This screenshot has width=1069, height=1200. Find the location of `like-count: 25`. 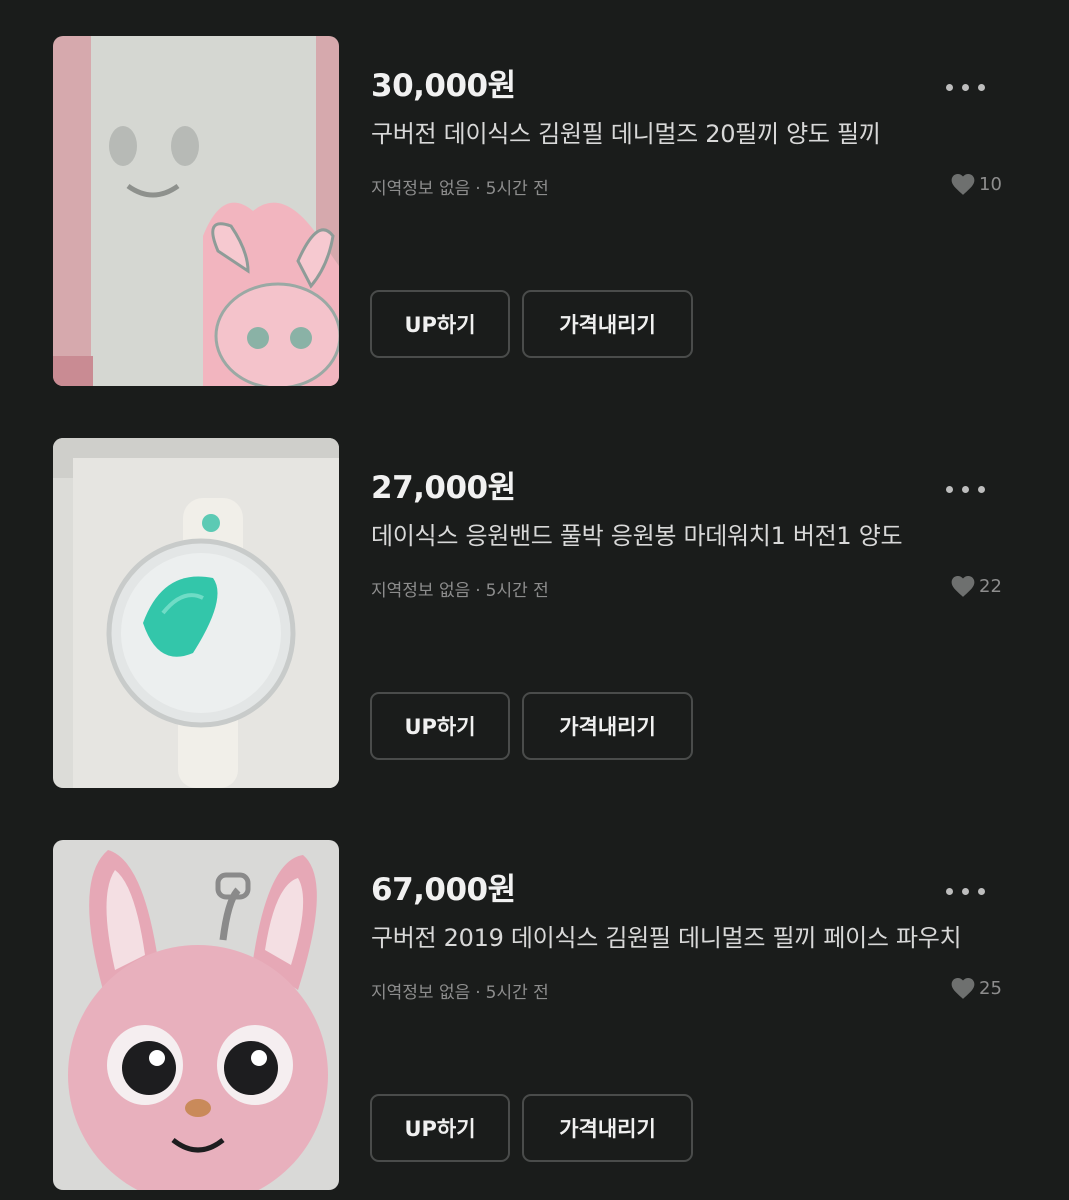

like-count: 25 is located at coordinates (976, 988).